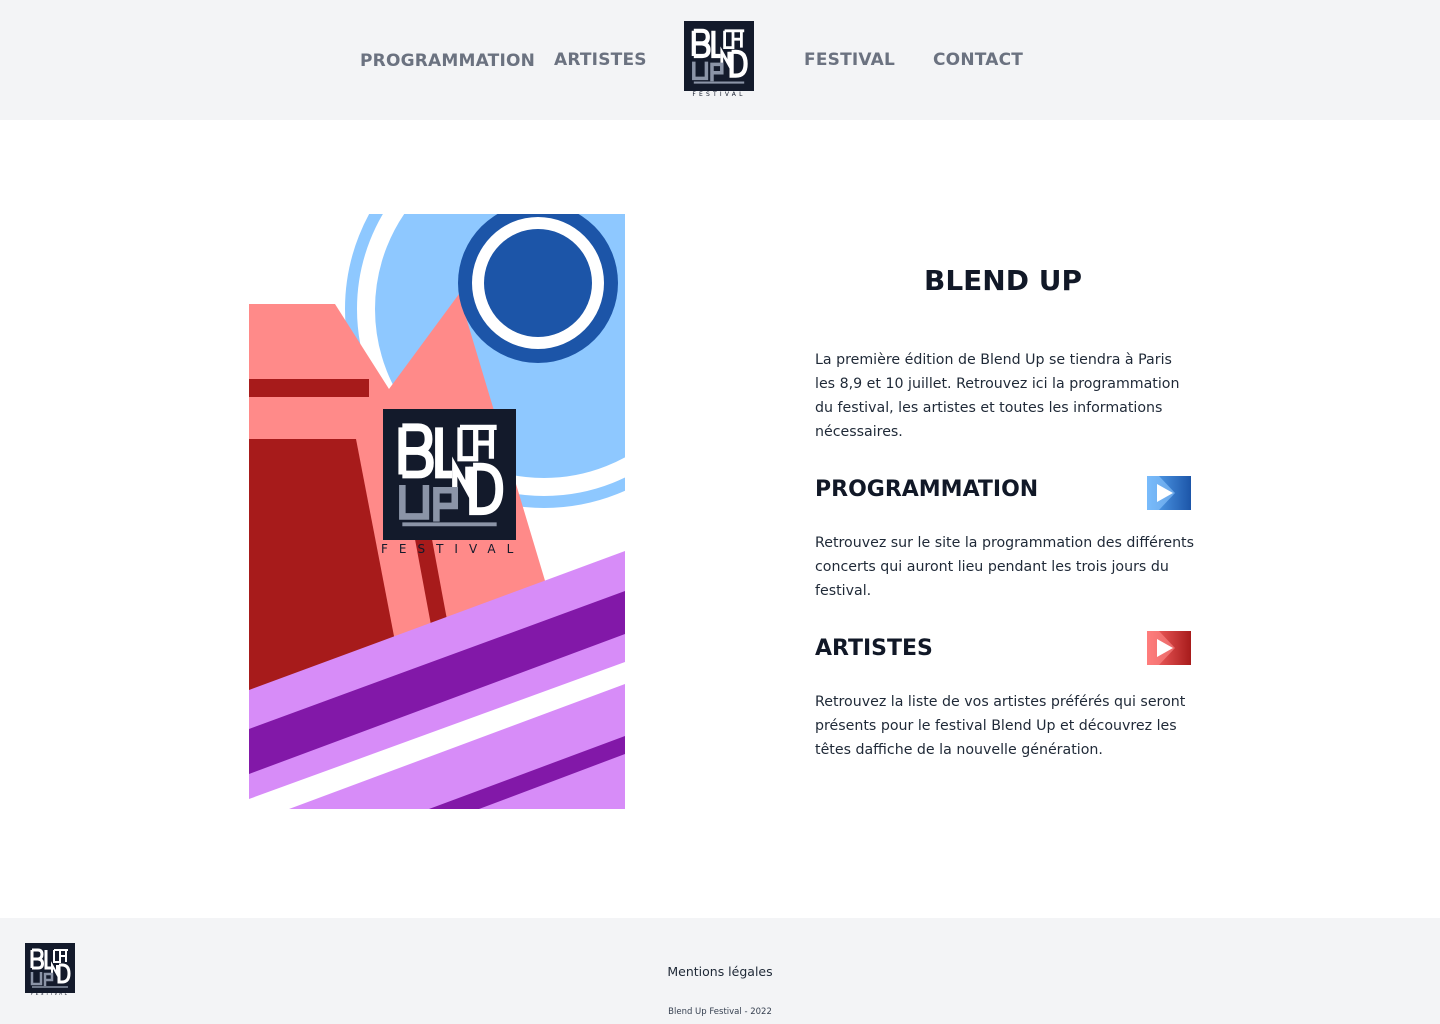 The image size is (1440, 1024). Describe the element at coordinates (1003, 280) in the screenshot. I see `page-title: BLEND UP` at that location.